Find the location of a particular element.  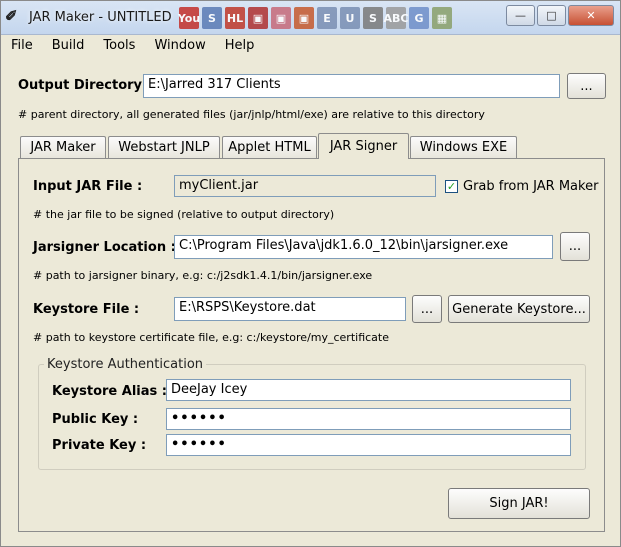

menu-build: Build is located at coordinates (68, 46).